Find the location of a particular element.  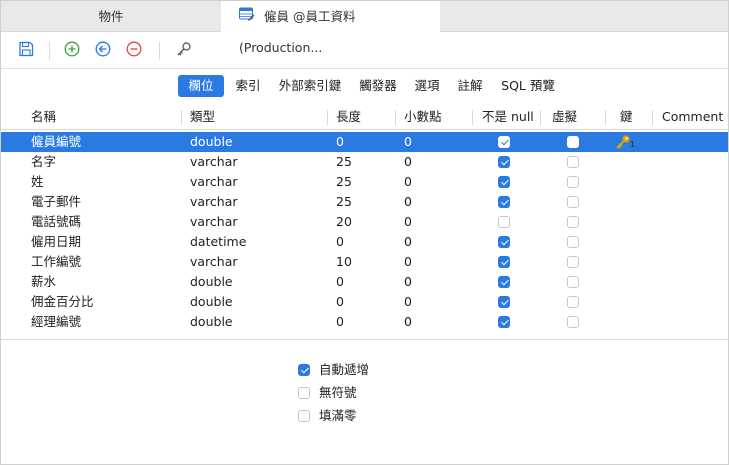

field-name-cell: 薪水 is located at coordinates (43, 282).